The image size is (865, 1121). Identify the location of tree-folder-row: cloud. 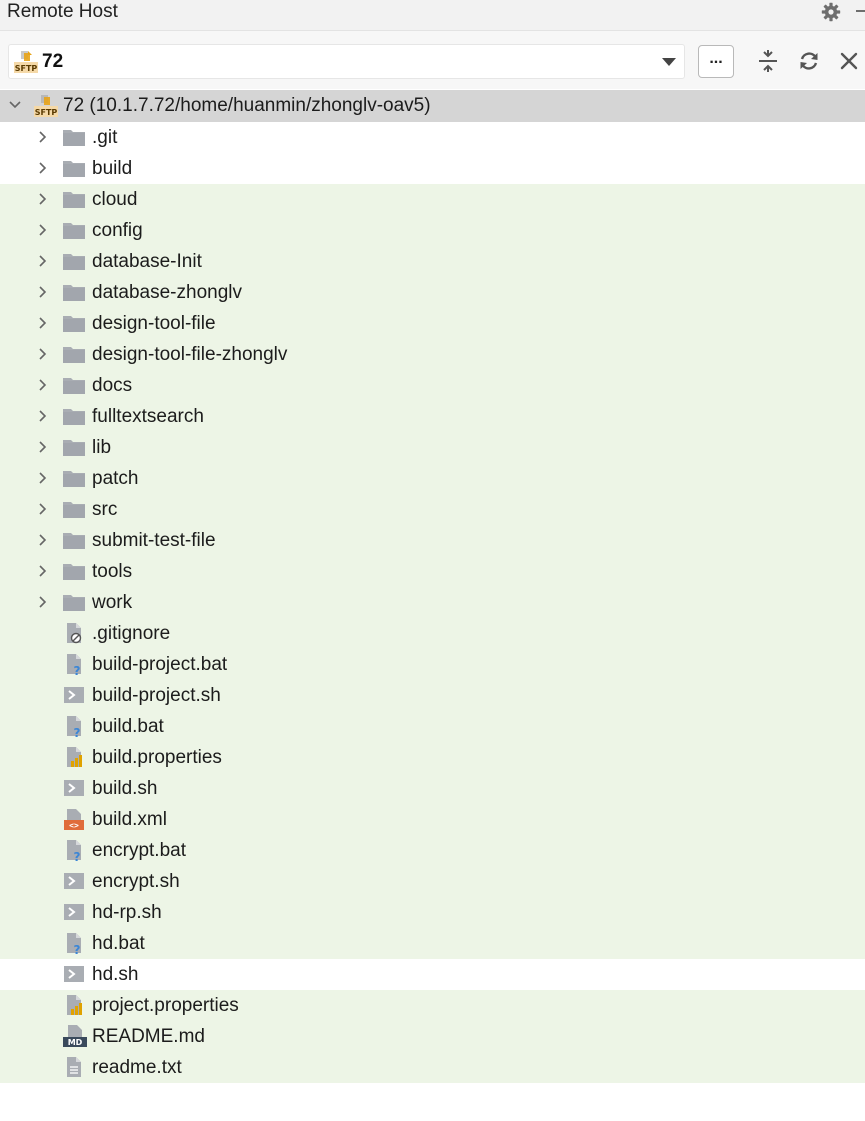
(432, 199).